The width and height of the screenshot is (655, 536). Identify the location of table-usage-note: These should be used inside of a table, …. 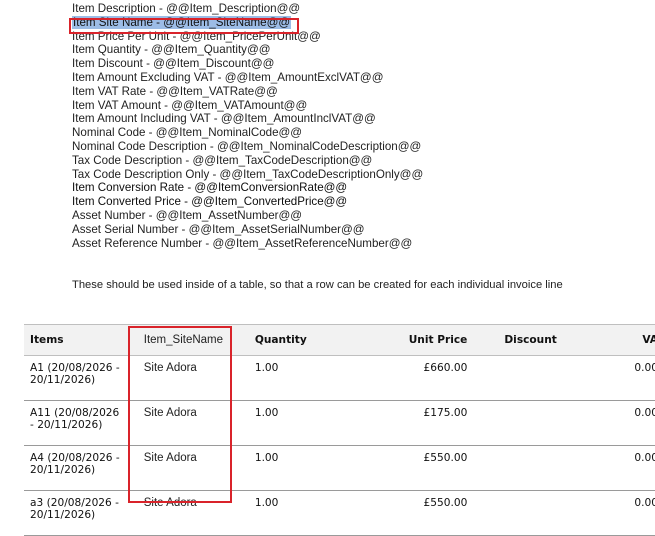
(317, 285).